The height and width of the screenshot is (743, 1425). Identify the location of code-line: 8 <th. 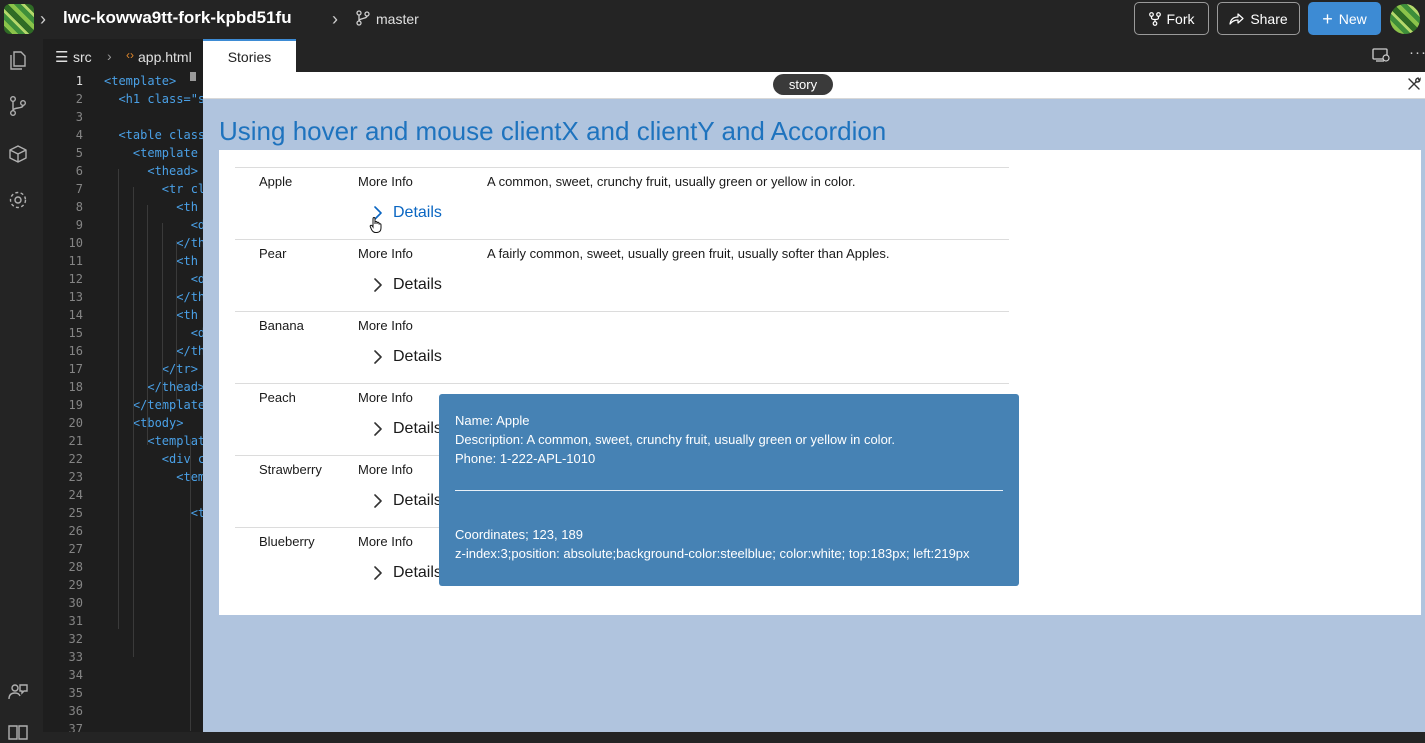
(123, 207).